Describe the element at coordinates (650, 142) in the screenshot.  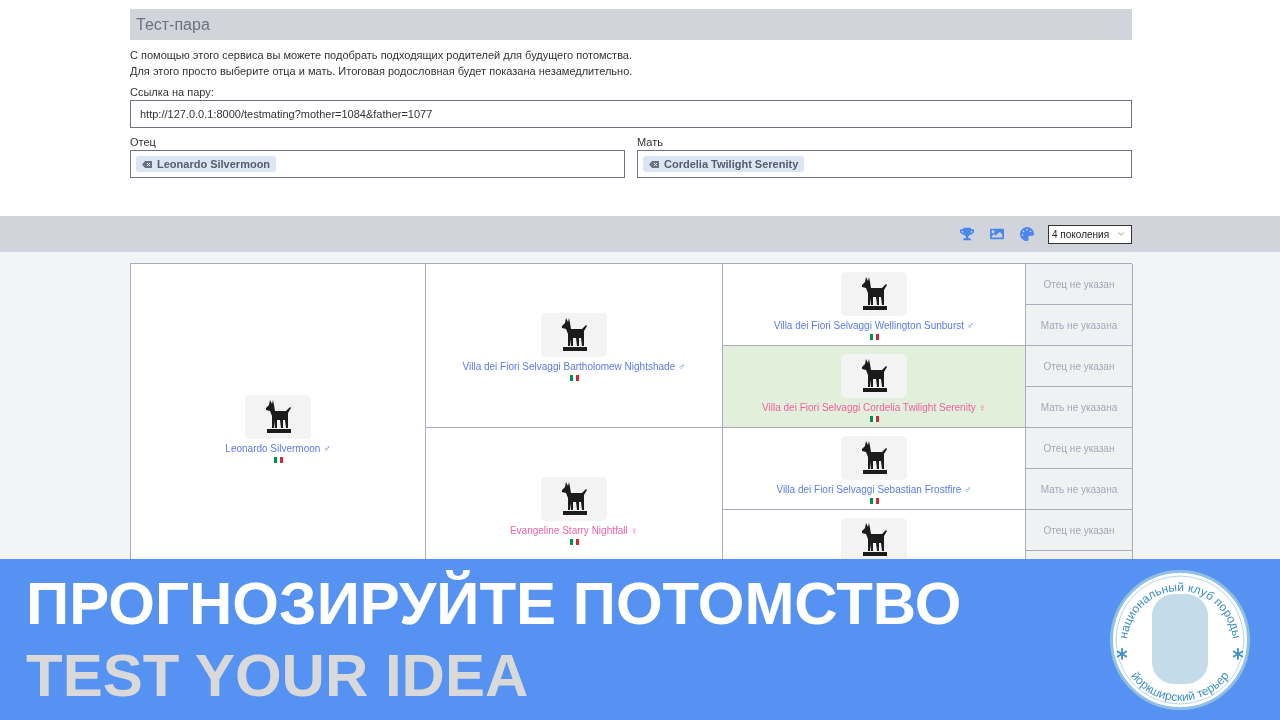
I see `field-label: Мать` at that location.